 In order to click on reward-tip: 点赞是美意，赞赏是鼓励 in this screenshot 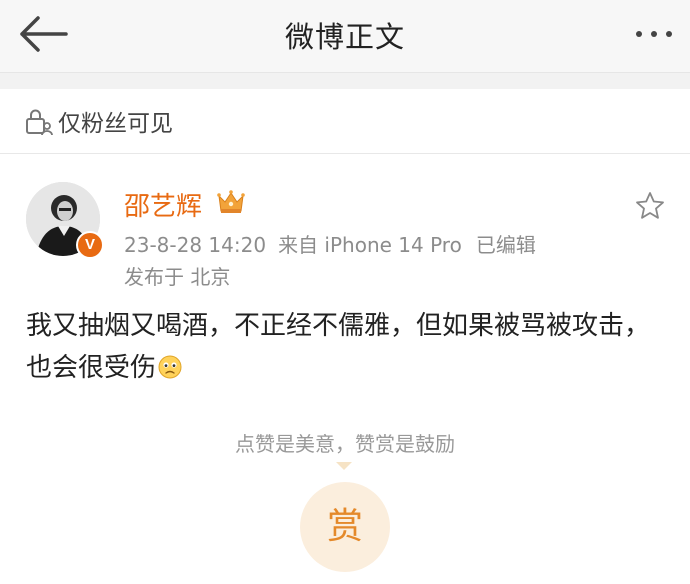, I will do `click(345, 444)`.